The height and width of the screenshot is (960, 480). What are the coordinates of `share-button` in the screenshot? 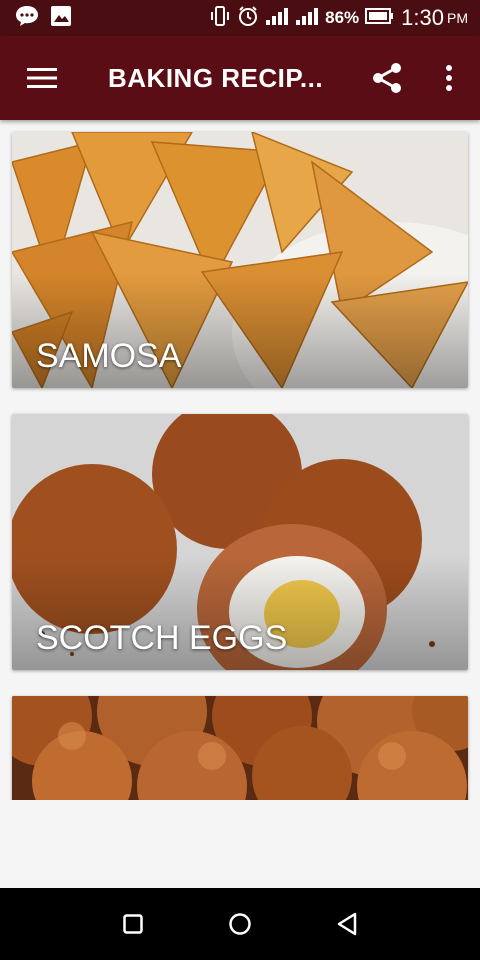 It's located at (387, 78).